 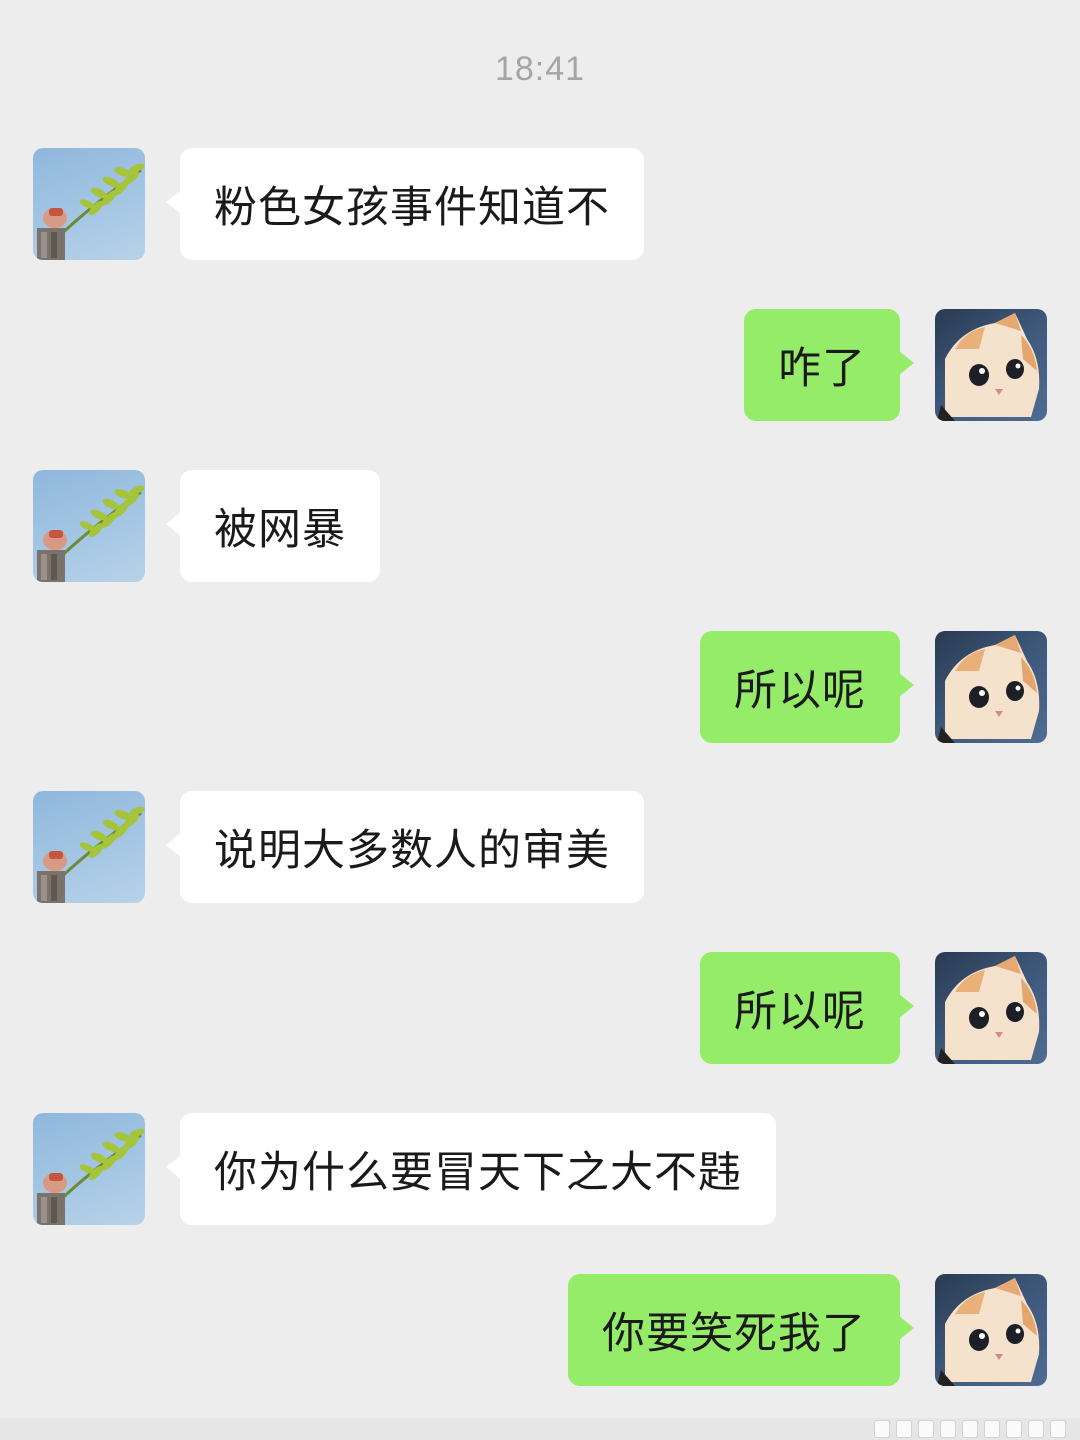 What do you see at coordinates (540, 69) in the screenshot?
I see `message-timestamp: 18:41` at bounding box center [540, 69].